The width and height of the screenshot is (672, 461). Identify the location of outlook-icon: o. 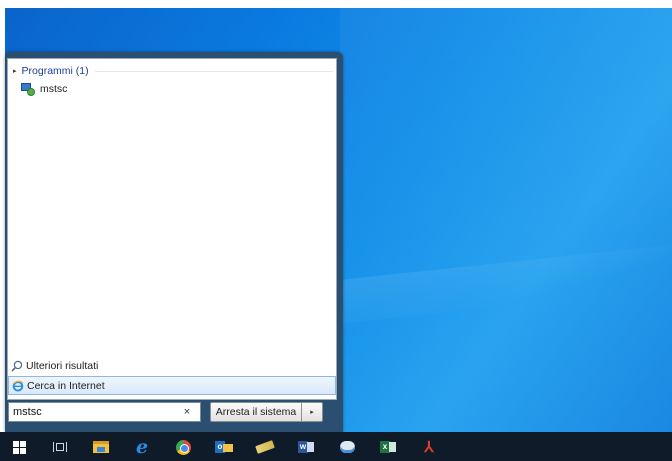
(224, 447).